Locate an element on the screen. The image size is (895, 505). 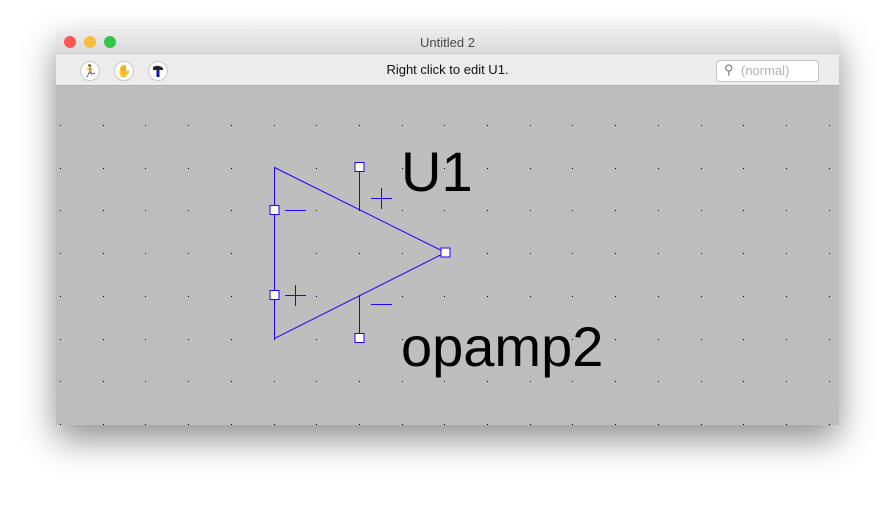
pin-handle-supply-minus is located at coordinates (359, 338).